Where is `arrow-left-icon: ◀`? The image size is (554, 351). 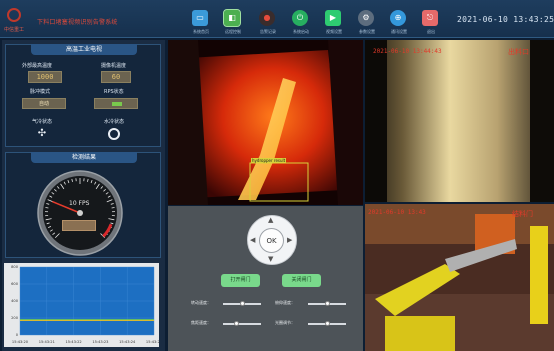
arrow-left-icon: ◀ is located at coordinates (252, 240).